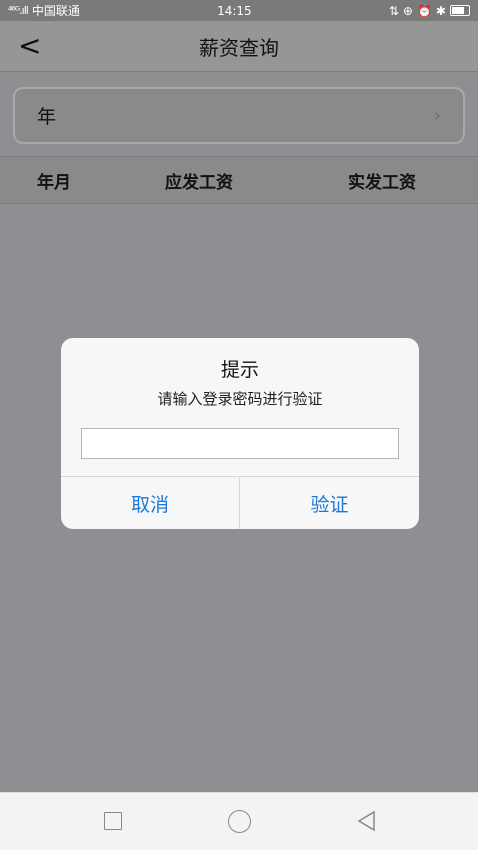 This screenshot has width=478, height=850. Describe the element at coordinates (54, 182) in the screenshot. I see `header-year-month: 年月` at that location.